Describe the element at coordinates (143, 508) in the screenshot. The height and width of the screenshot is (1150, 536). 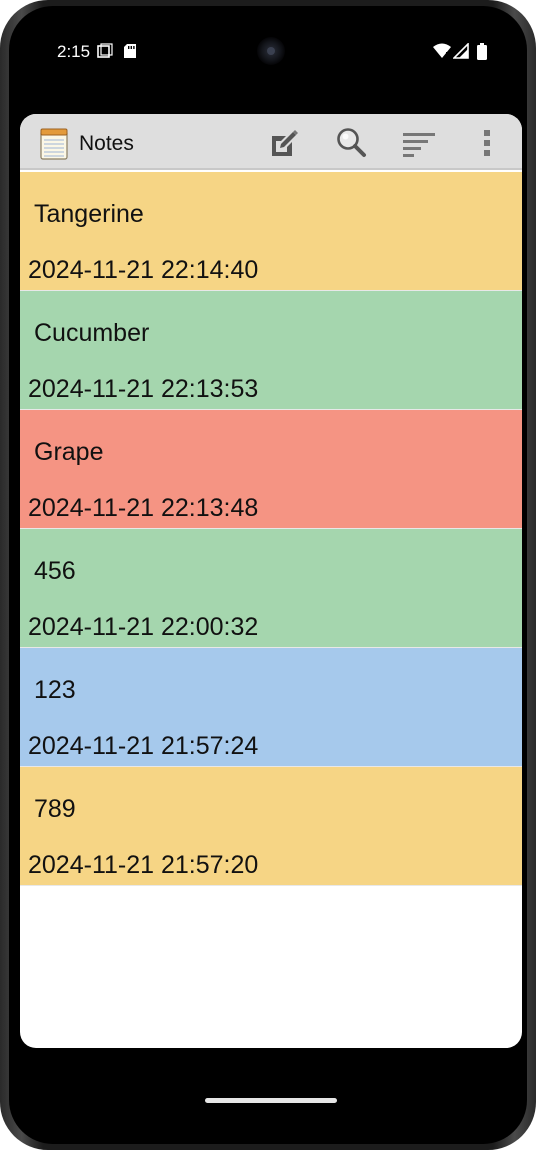
I see `note-date: 2024-11-21 22:13:48` at that location.